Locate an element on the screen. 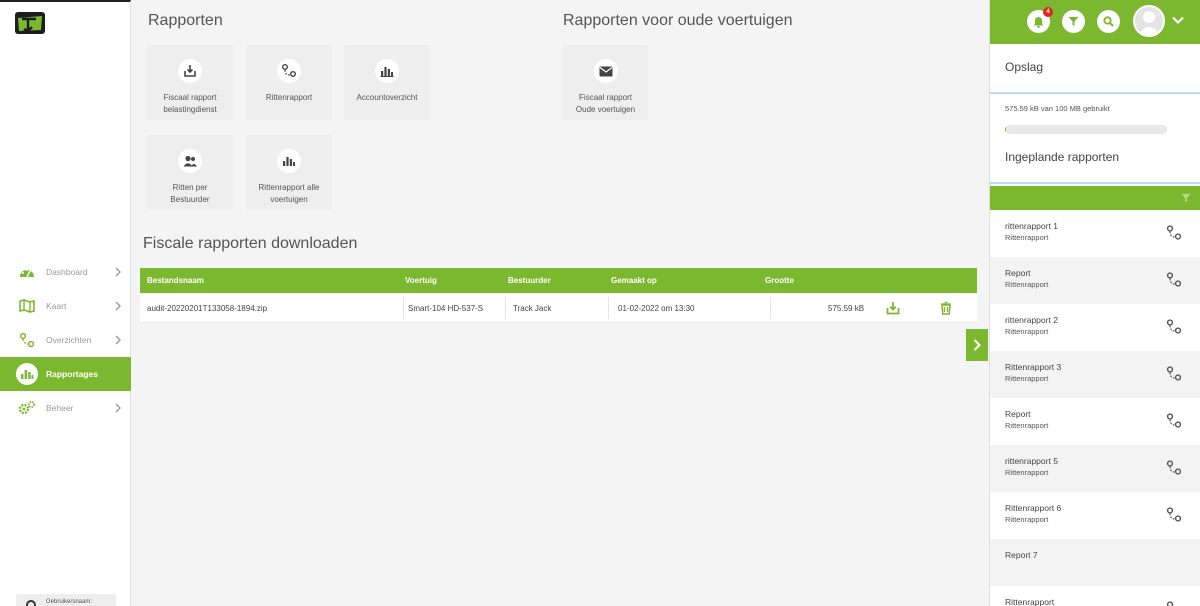 This screenshot has width=1200, height=606. list-item: rittenrapport 5 Rittenrapport is located at coordinates (1095, 468).